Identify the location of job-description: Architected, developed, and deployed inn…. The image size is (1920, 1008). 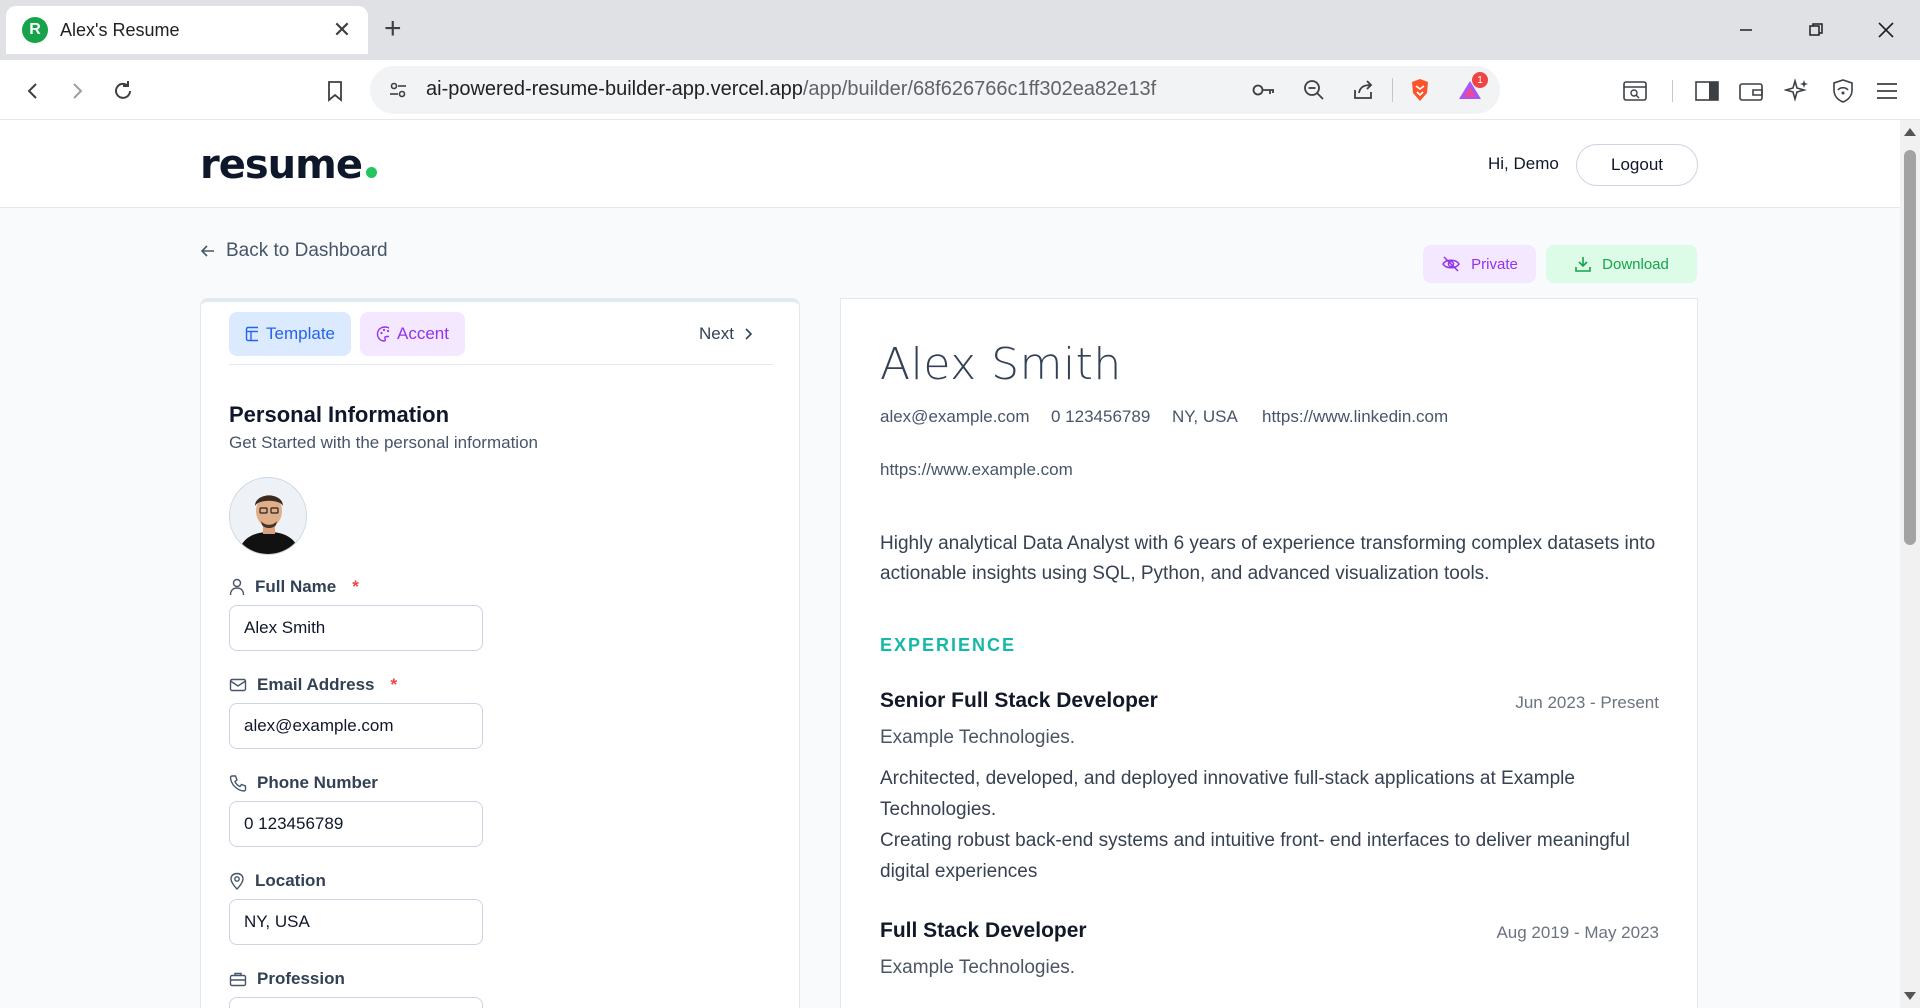
(1227, 794).